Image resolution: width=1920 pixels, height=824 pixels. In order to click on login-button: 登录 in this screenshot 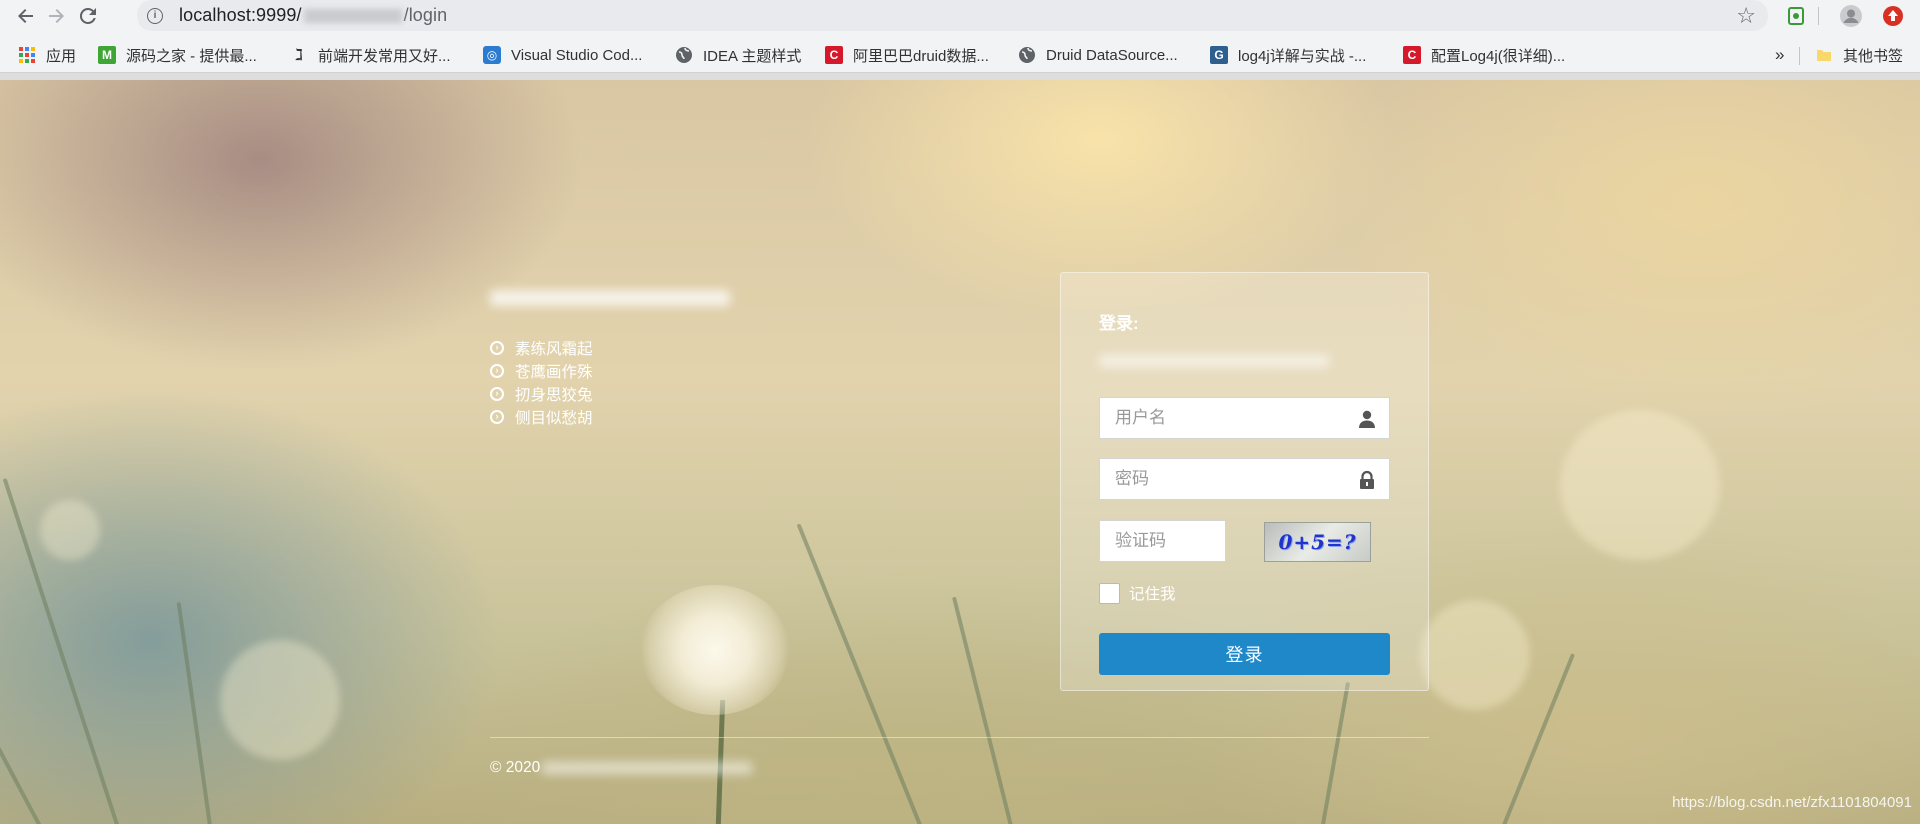, I will do `click(1244, 654)`.